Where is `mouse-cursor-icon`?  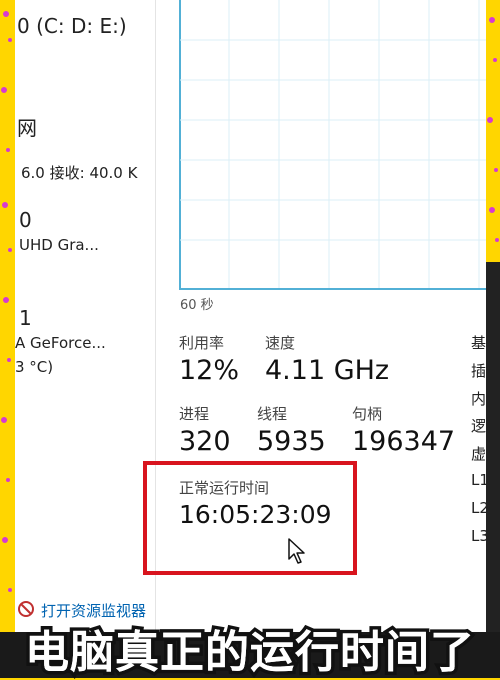
mouse-cursor-icon is located at coordinates (296, 551).